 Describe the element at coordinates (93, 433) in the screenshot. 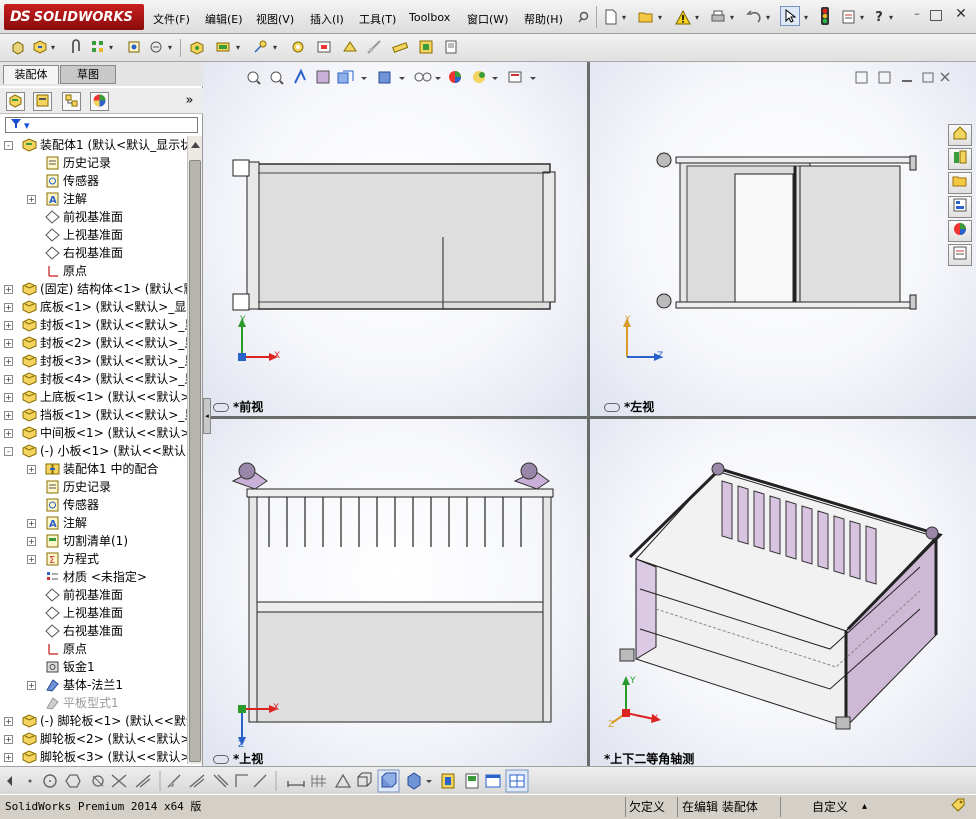

I see `tree-item: + 中间板<1> (默认<<默认>_显` at that location.